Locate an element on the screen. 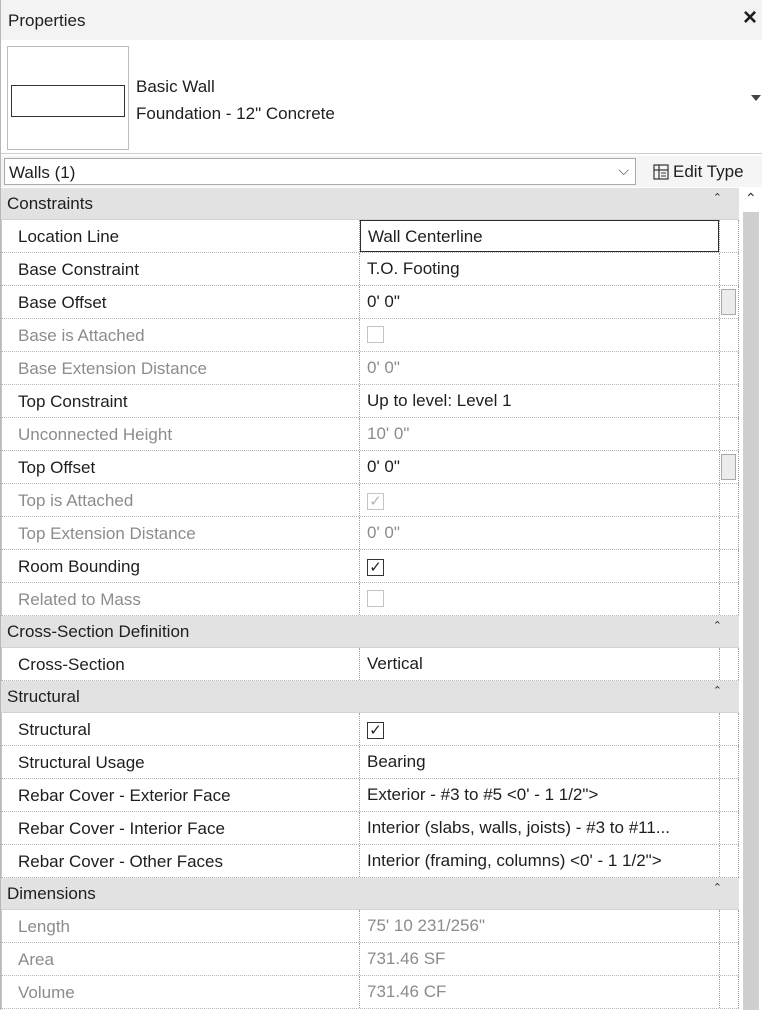  related-mass-checkbox is located at coordinates (375, 598).